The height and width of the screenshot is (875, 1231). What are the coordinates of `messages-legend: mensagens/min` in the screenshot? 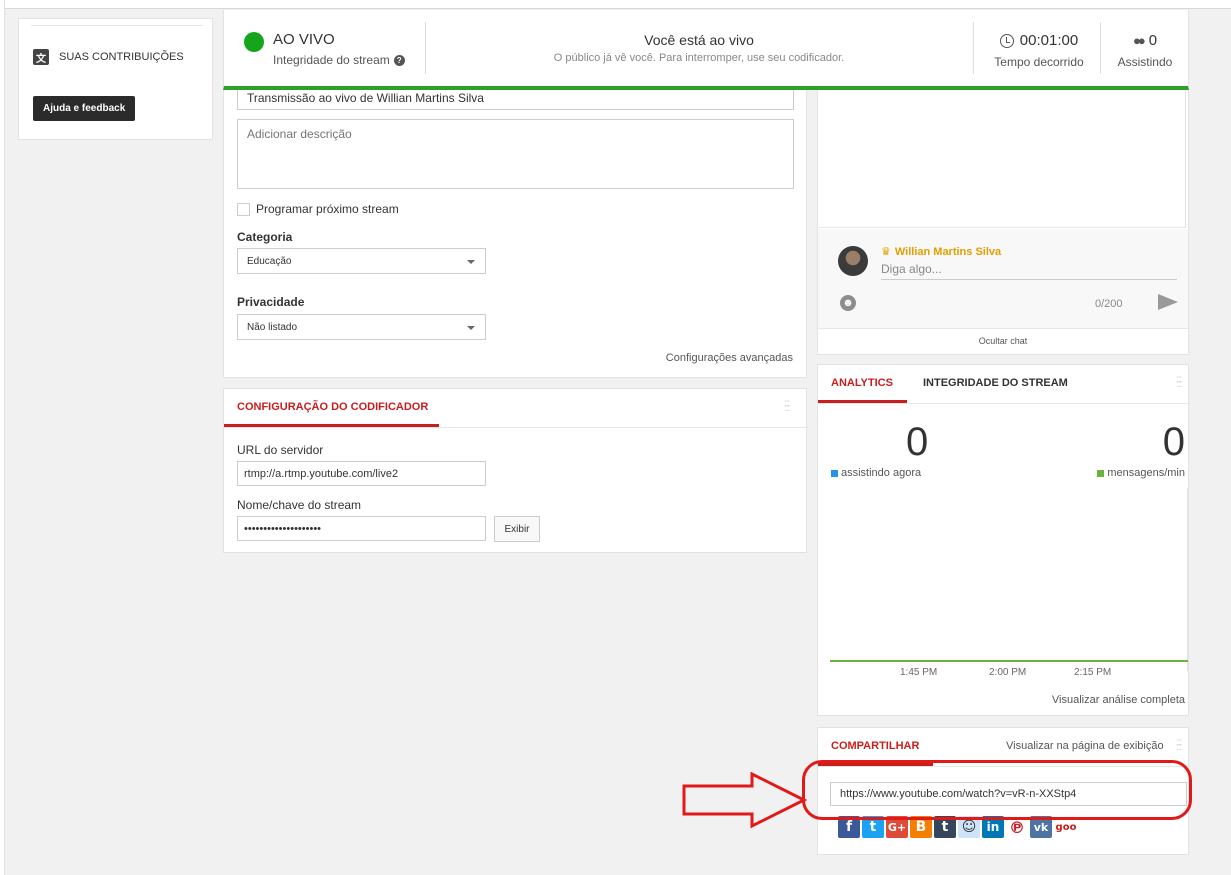 It's located at (1141, 473).